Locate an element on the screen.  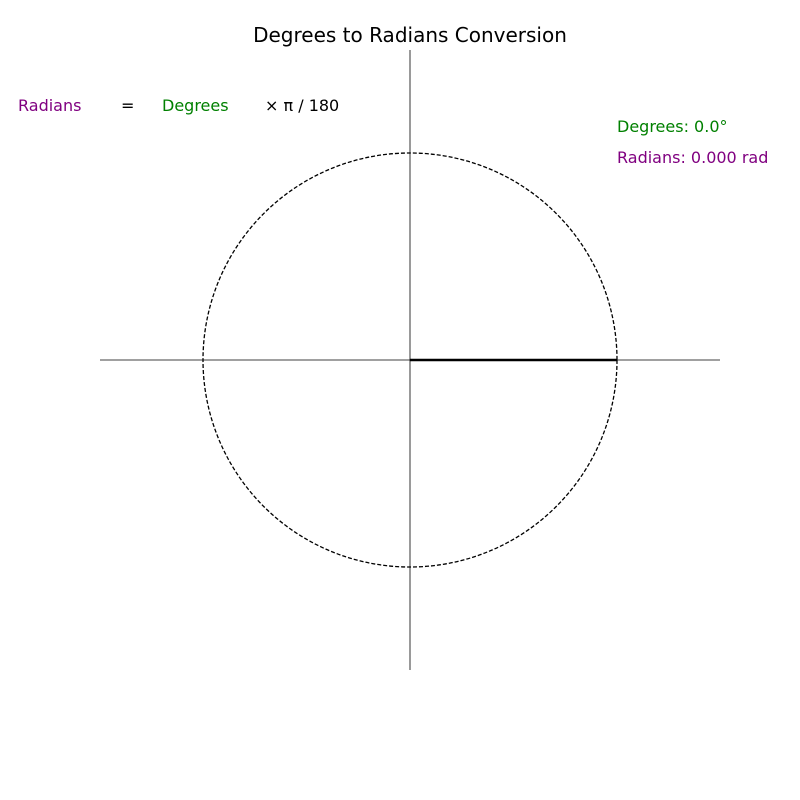
formula-radians-label: Radians is located at coordinates (50, 105).